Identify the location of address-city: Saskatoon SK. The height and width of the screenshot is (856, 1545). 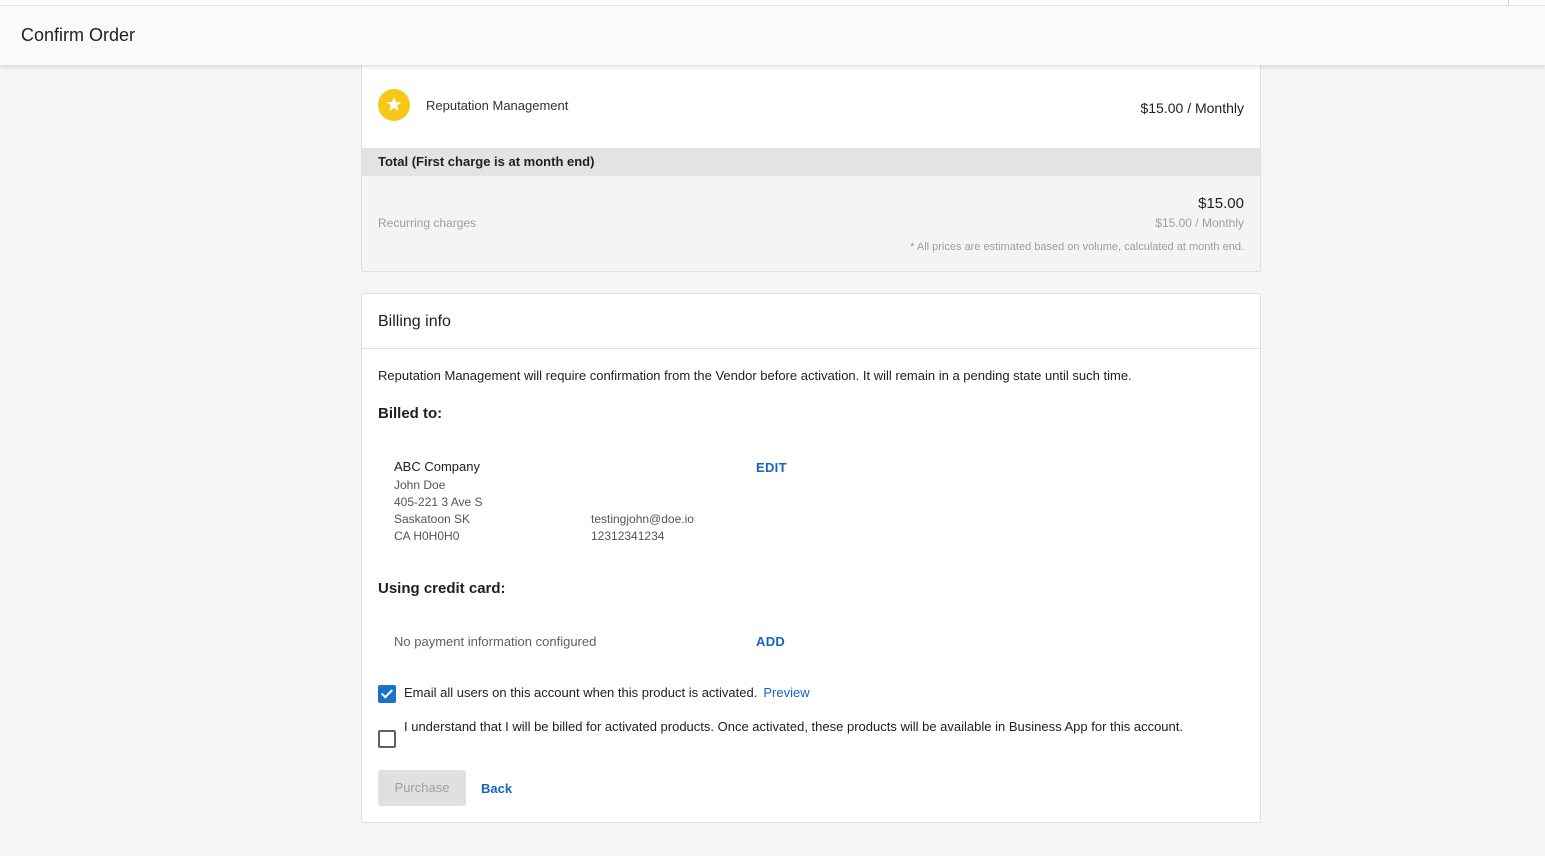
(432, 519).